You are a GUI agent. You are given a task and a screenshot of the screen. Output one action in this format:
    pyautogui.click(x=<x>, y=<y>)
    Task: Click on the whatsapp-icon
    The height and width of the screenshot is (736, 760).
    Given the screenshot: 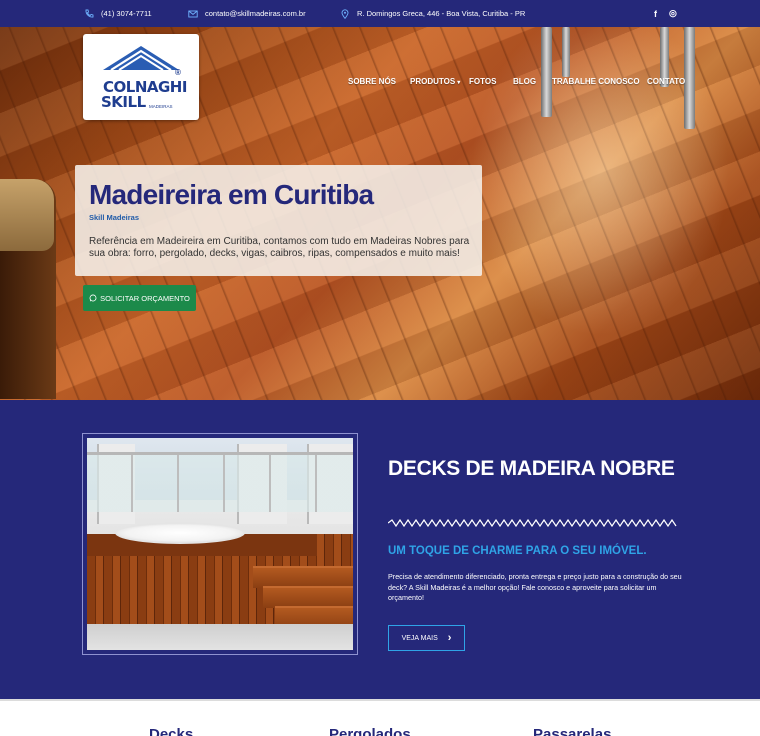 What is the action you would take?
    pyautogui.click(x=93, y=298)
    